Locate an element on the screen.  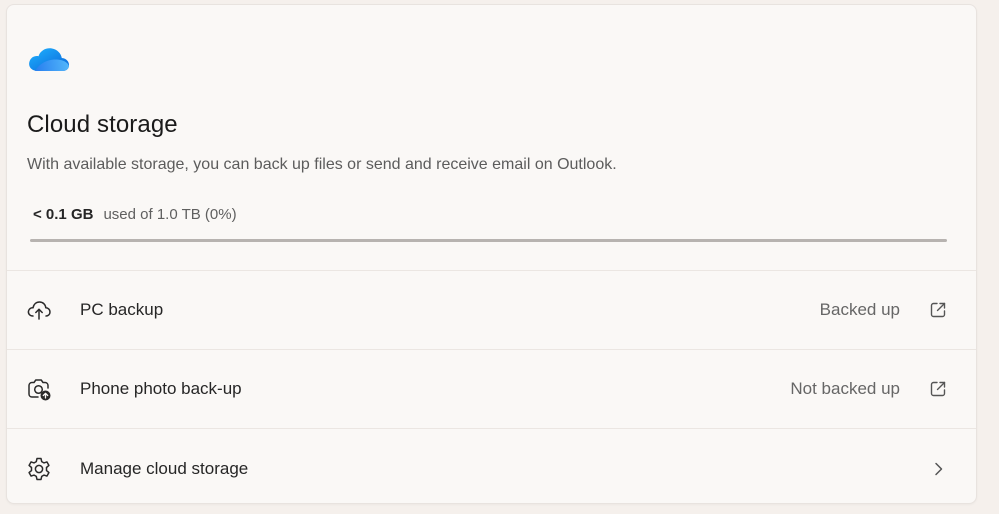
chevron-right-icon is located at coordinates (938, 469).